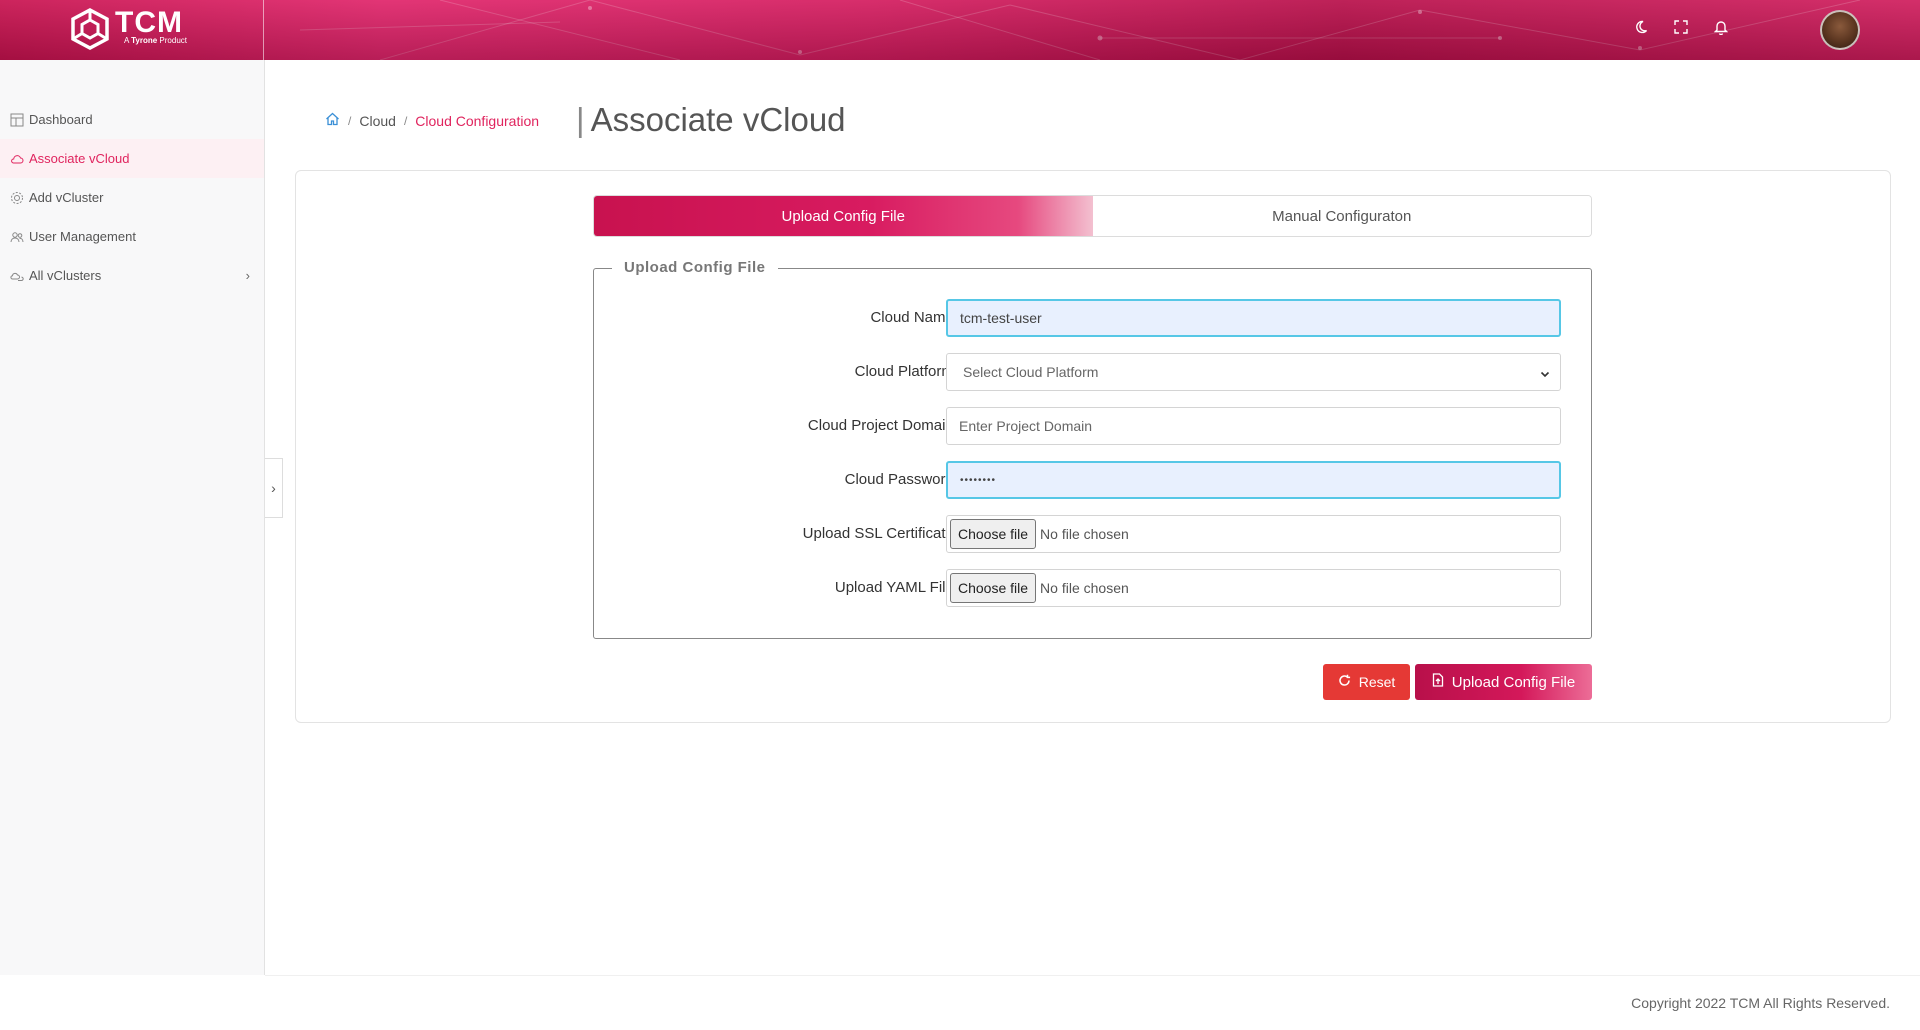  What do you see at coordinates (1438, 682) in the screenshot?
I see `upload-file-icon` at bounding box center [1438, 682].